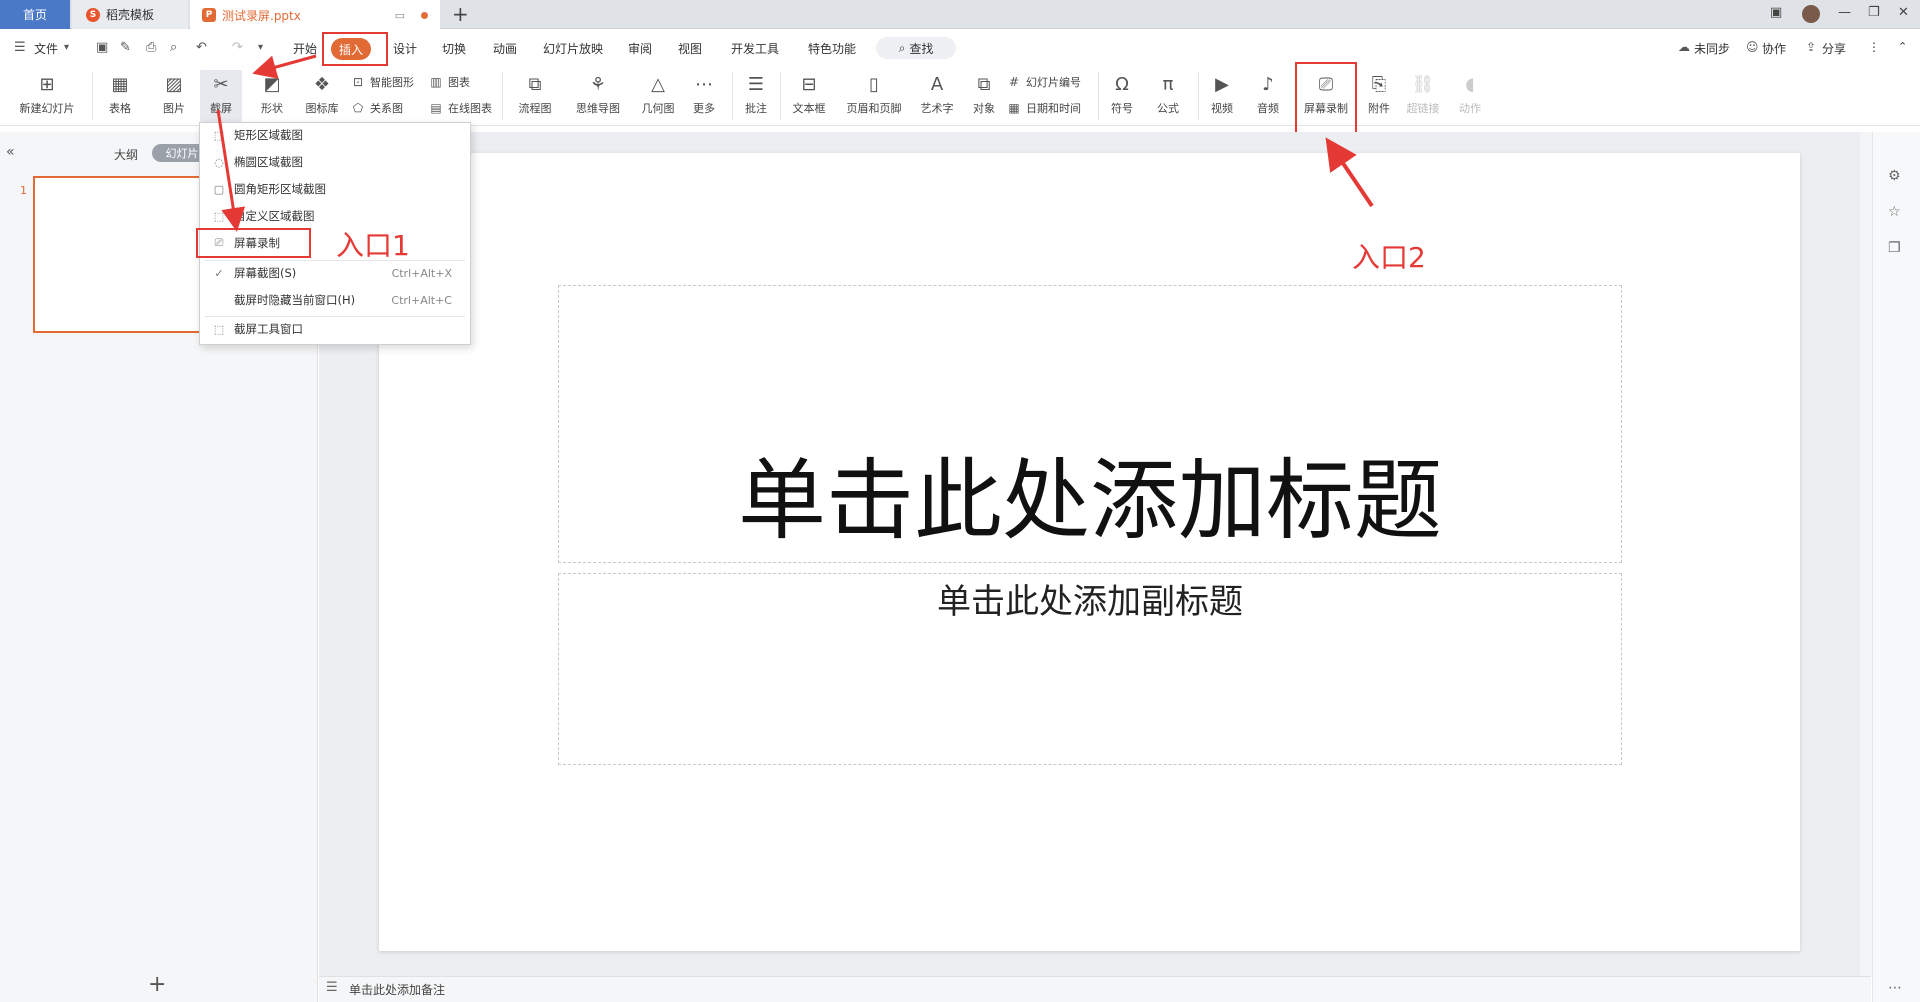 This screenshot has height=1002, width=1920. Describe the element at coordinates (984, 94) in the screenshot. I see `object-button: ⧉ 对象` at that location.